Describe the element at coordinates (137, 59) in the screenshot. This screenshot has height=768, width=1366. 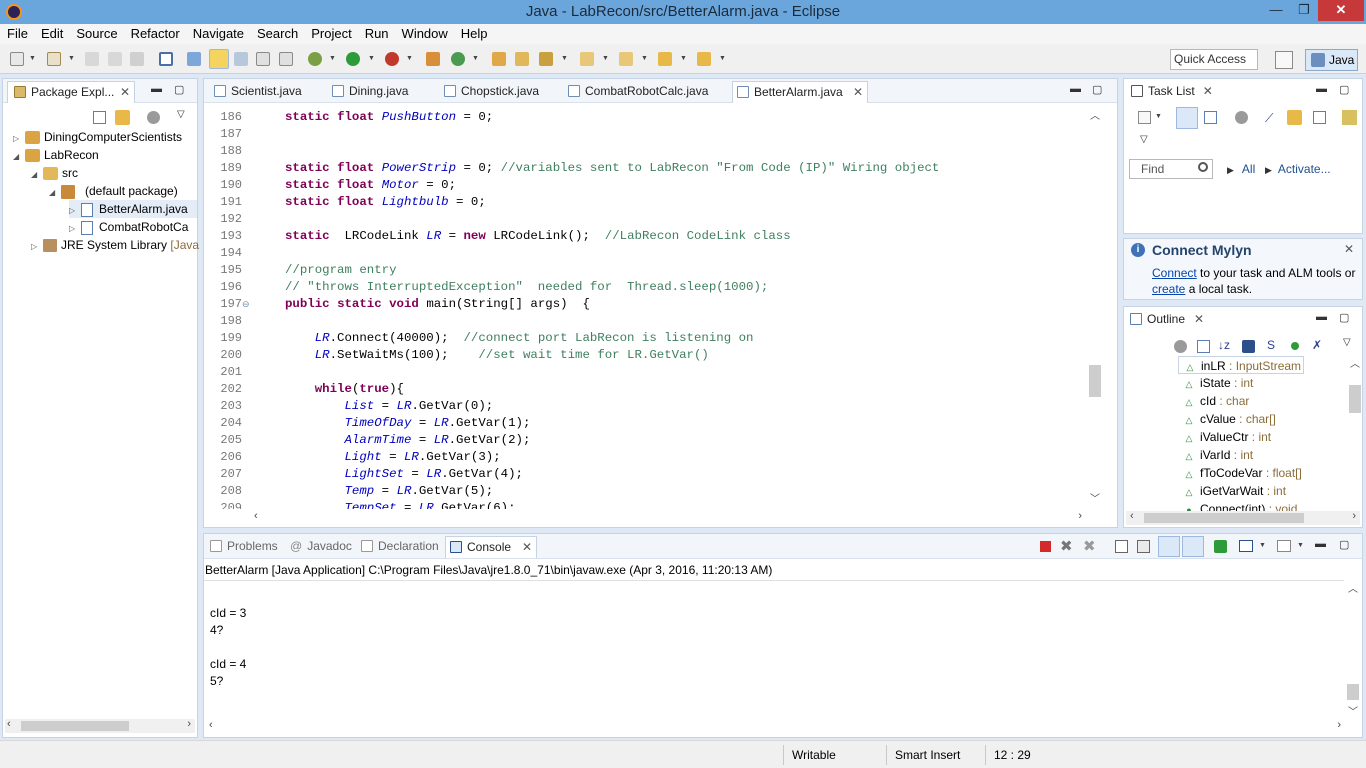
I see `print-icon` at that location.